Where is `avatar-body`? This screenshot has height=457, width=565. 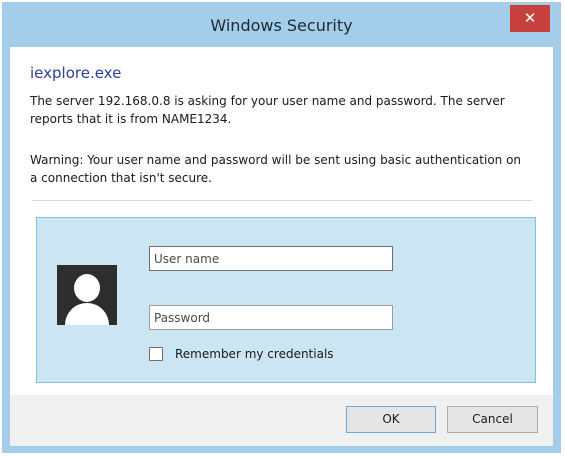
avatar-body is located at coordinates (87, 314).